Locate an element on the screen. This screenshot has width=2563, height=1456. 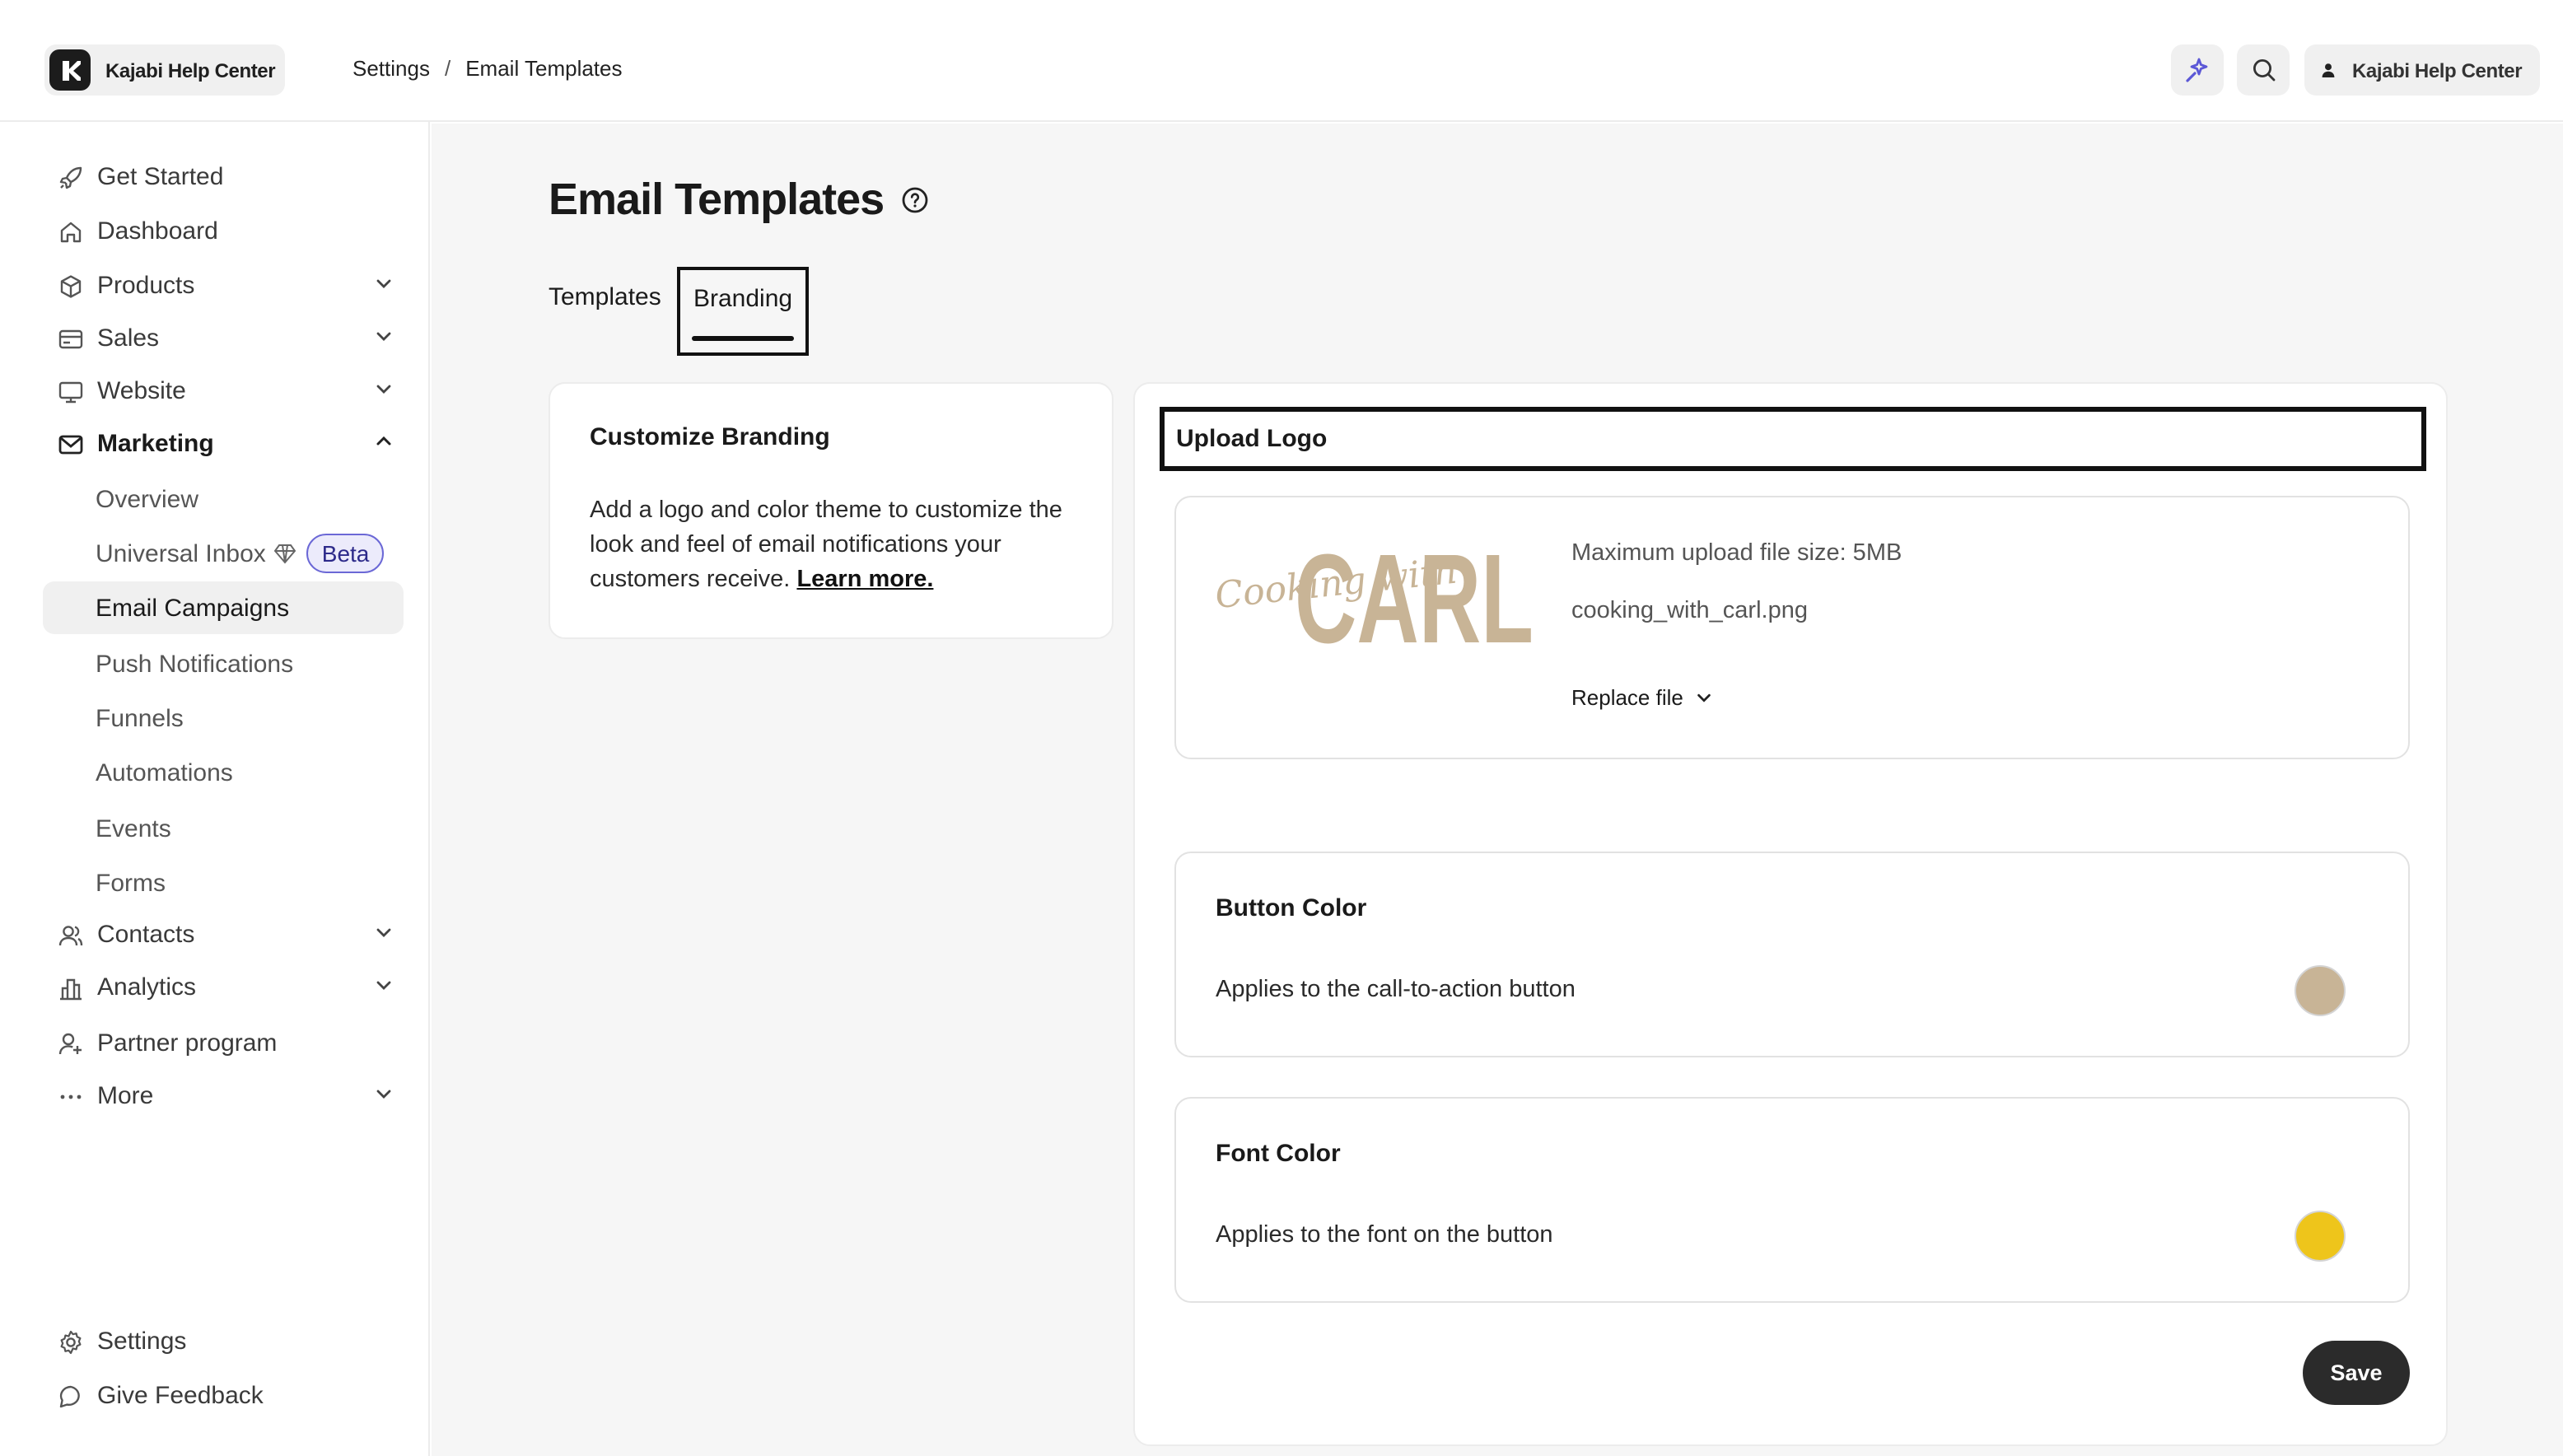
brand-switcher: Kajabi Help Center is located at coordinates (164, 70).